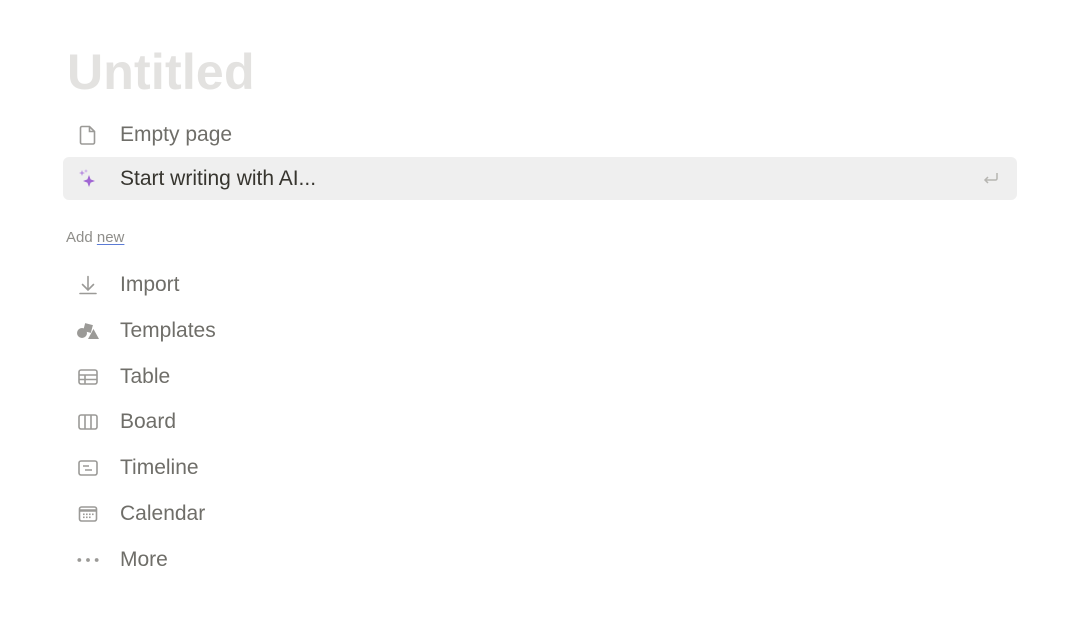  What do you see at coordinates (991, 178) in the screenshot?
I see `enter-key-icon` at bounding box center [991, 178].